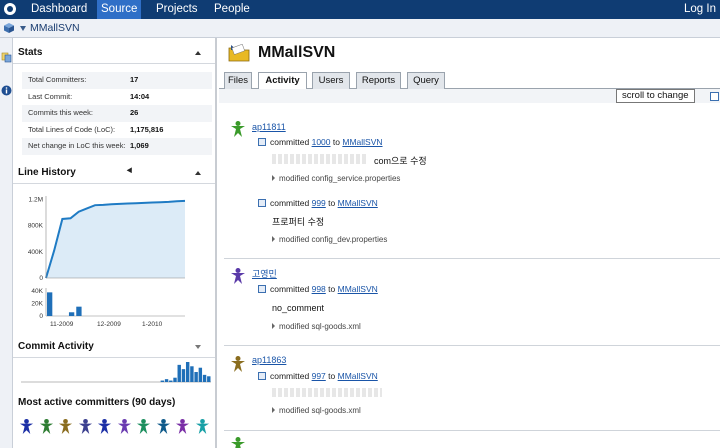  What do you see at coordinates (269, 360) in the screenshot?
I see `author-link: ap11863` at bounding box center [269, 360].